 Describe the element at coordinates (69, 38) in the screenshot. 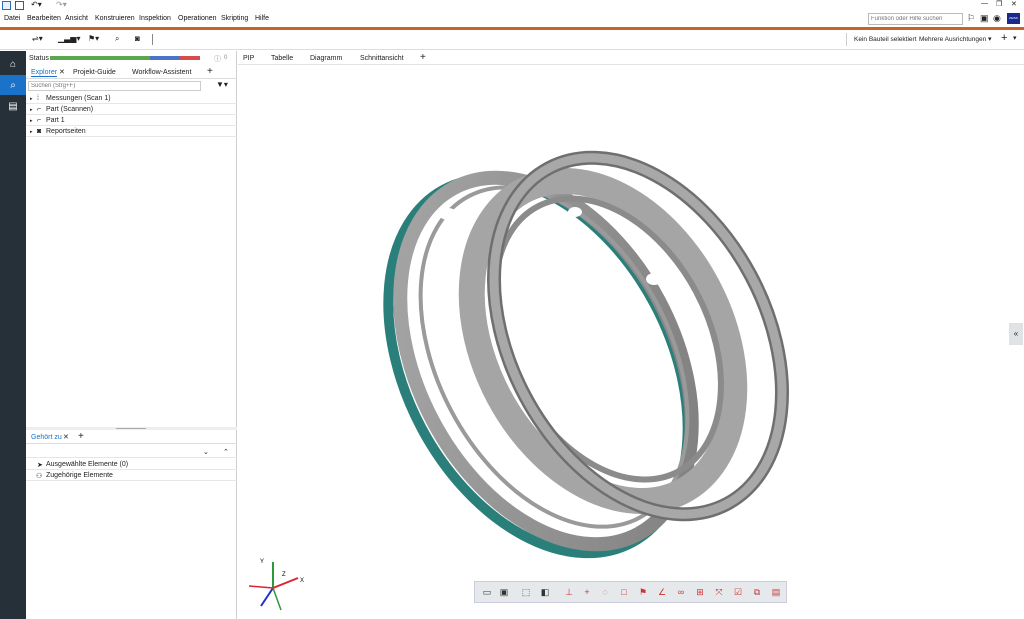

I see `chart-tool-icon: ▁▃▅▾` at that location.